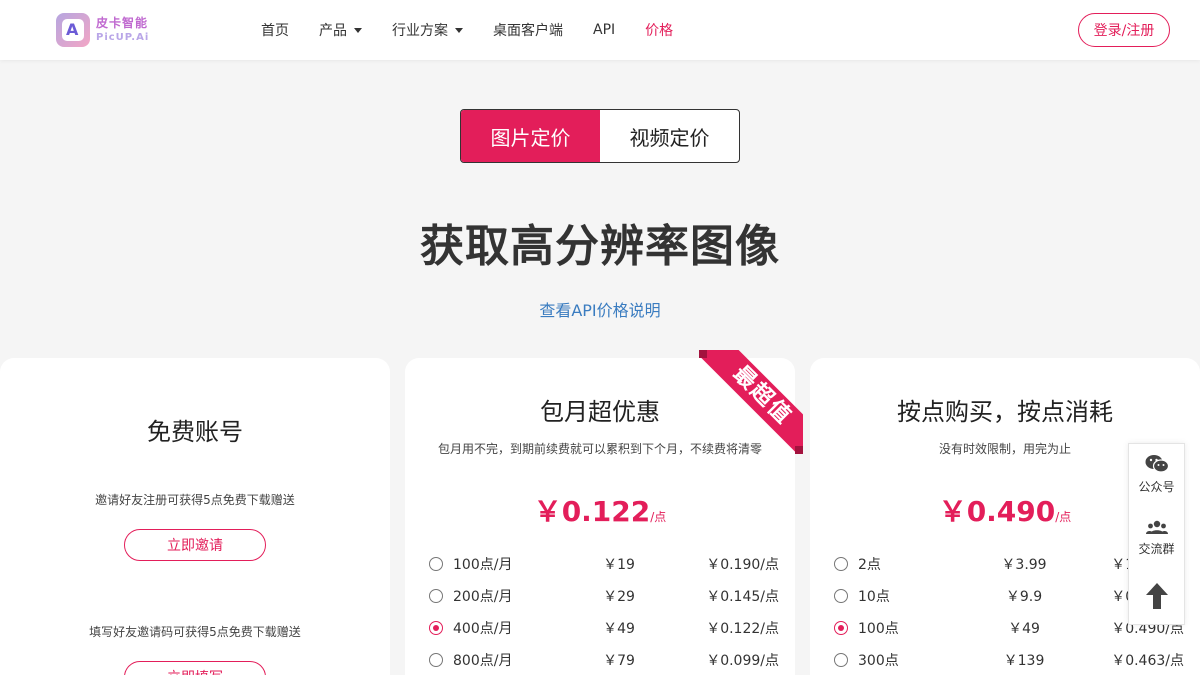  I want to click on api-pricing-link: 查看API价格说明, so click(600, 309).